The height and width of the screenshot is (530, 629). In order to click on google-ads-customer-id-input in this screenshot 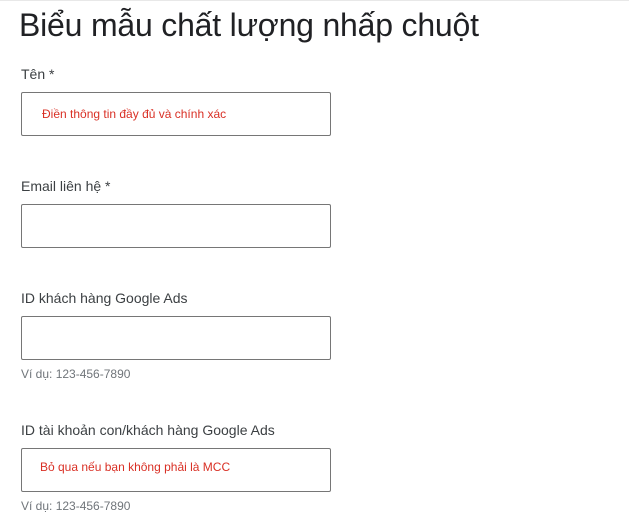, I will do `click(176, 338)`.